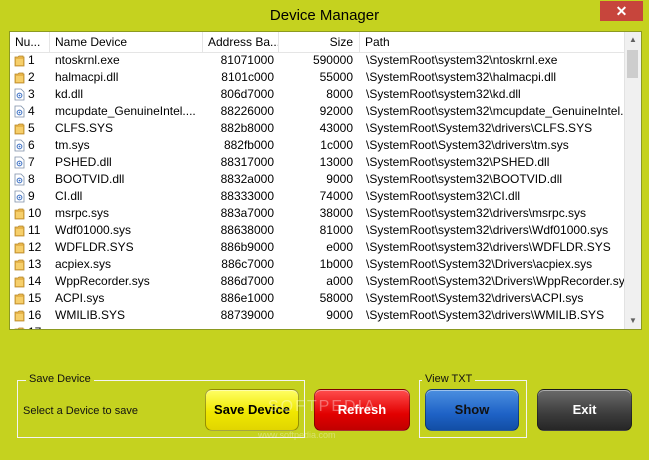 The width and height of the screenshot is (649, 460). What do you see at coordinates (632, 64) in the screenshot?
I see `scroll-thumb` at bounding box center [632, 64].